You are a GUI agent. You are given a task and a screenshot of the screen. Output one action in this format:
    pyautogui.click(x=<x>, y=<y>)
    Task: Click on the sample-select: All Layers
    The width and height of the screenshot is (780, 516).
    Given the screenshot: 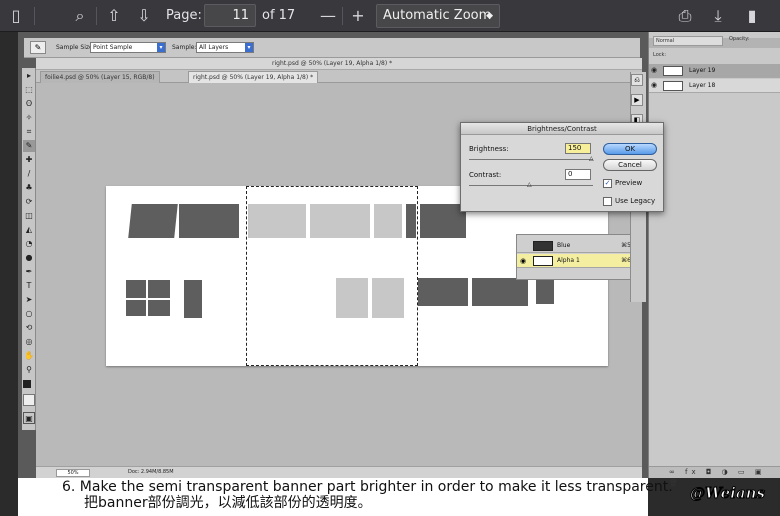 What is the action you would take?
    pyautogui.click(x=225, y=47)
    